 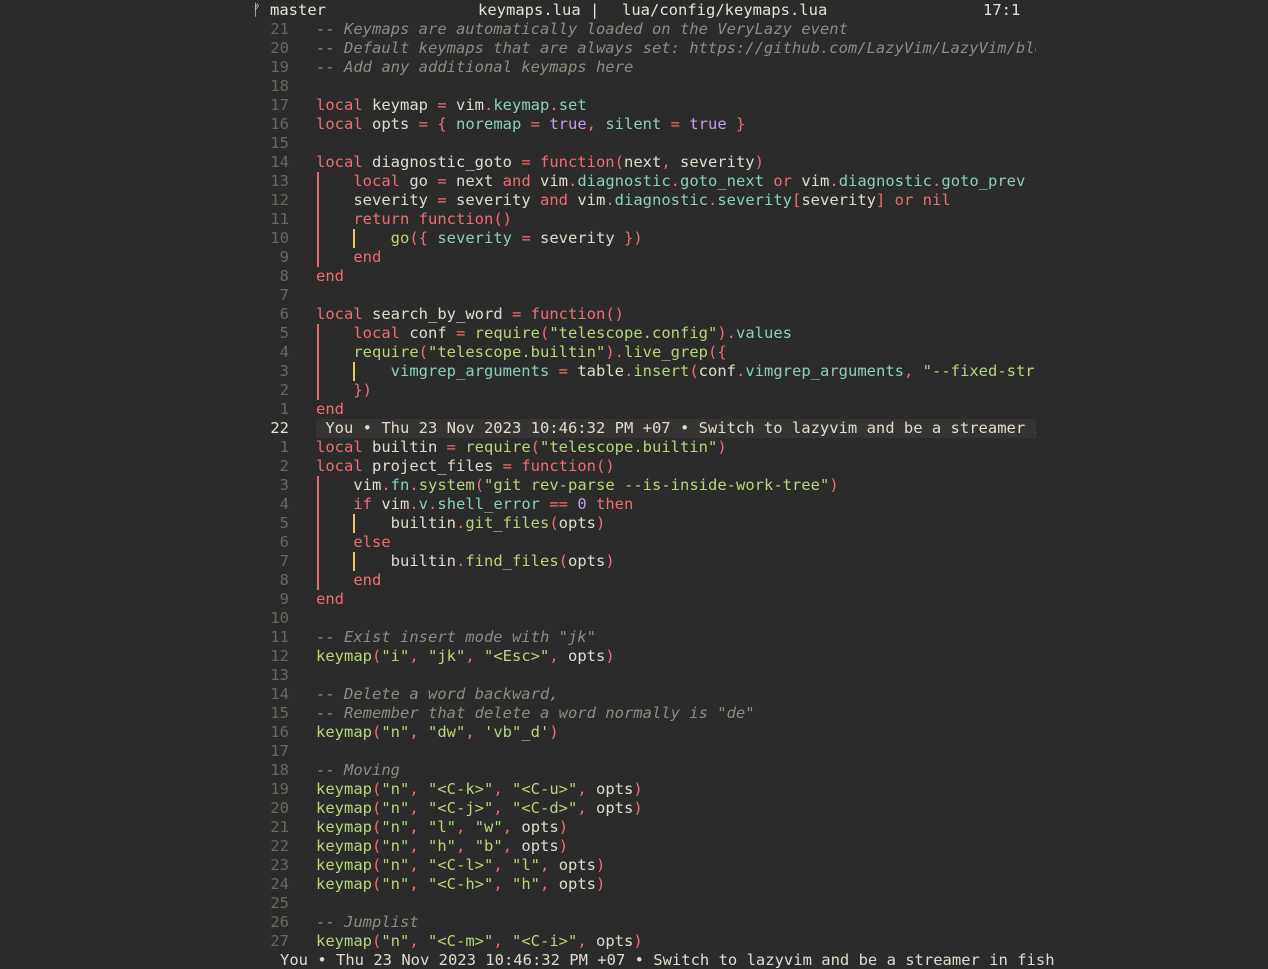 What do you see at coordinates (634, 675) in the screenshot?
I see `code-line: 13` at bounding box center [634, 675].